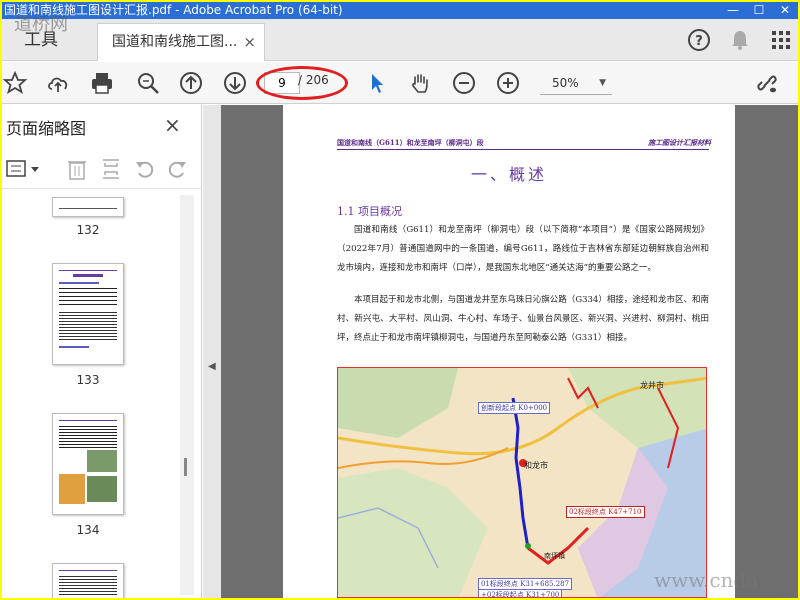  What do you see at coordinates (369, 211) in the screenshot?
I see `section-title: 1.1 项目概况` at bounding box center [369, 211].